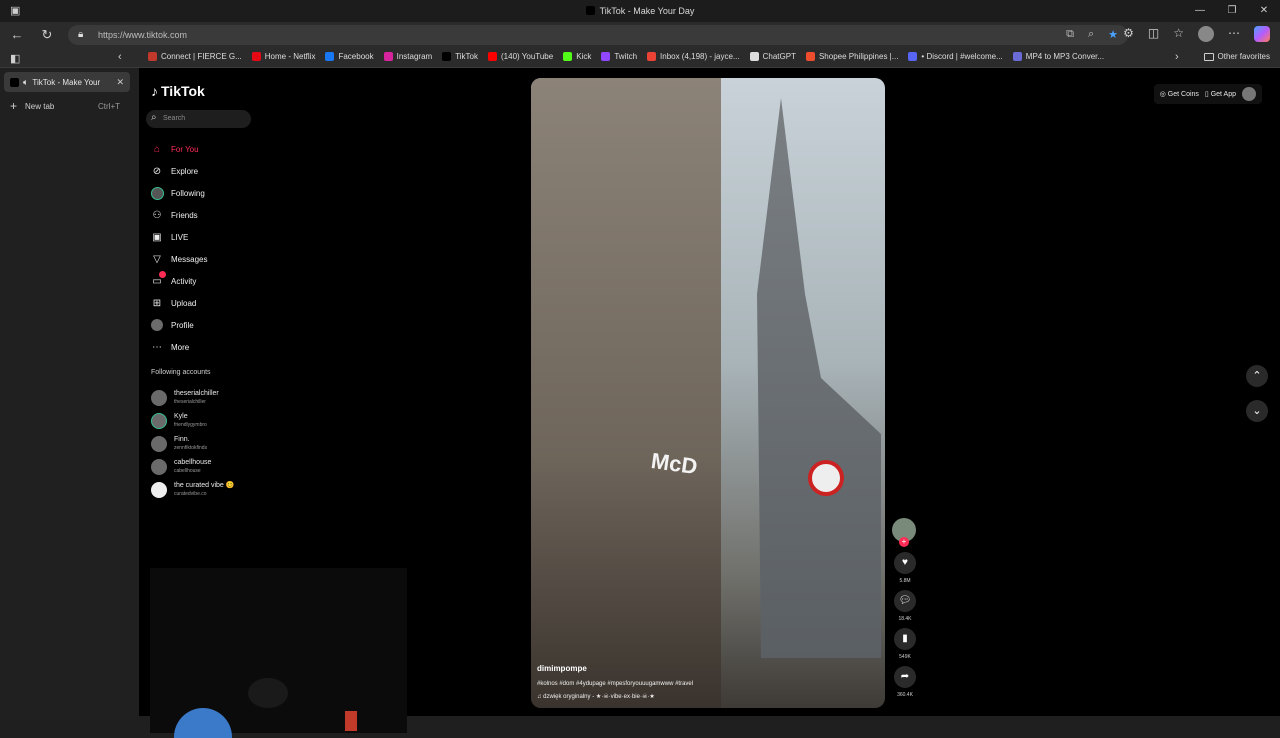 The height and width of the screenshot is (738, 1280). Describe the element at coordinates (1206, 34) in the screenshot. I see `profile-avatar` at that location.